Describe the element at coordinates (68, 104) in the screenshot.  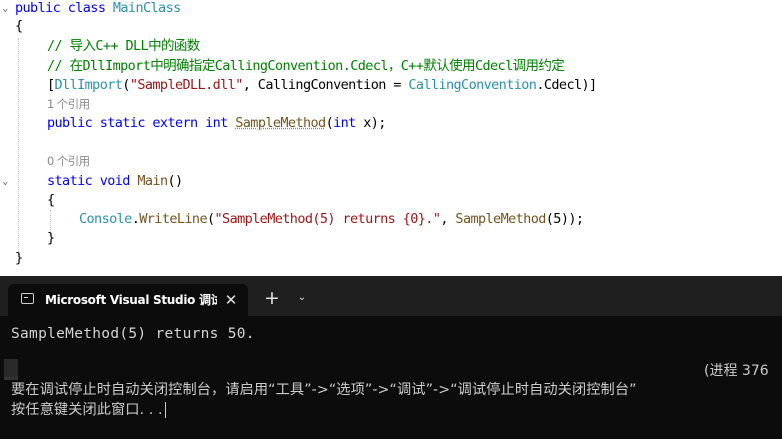
I see `reference-count-codelens: 1 个引用` at that location.